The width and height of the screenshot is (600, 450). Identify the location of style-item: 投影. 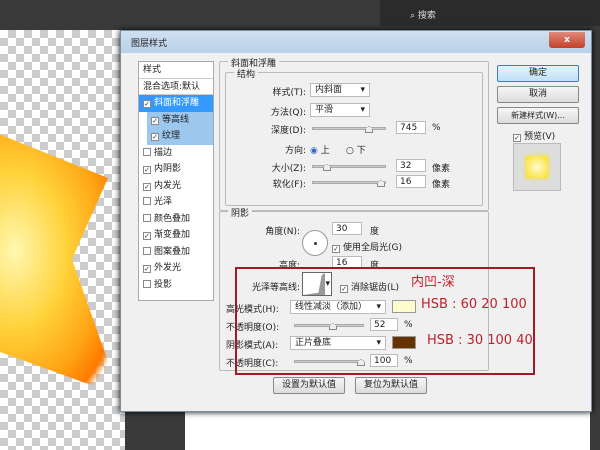
(176, 285).